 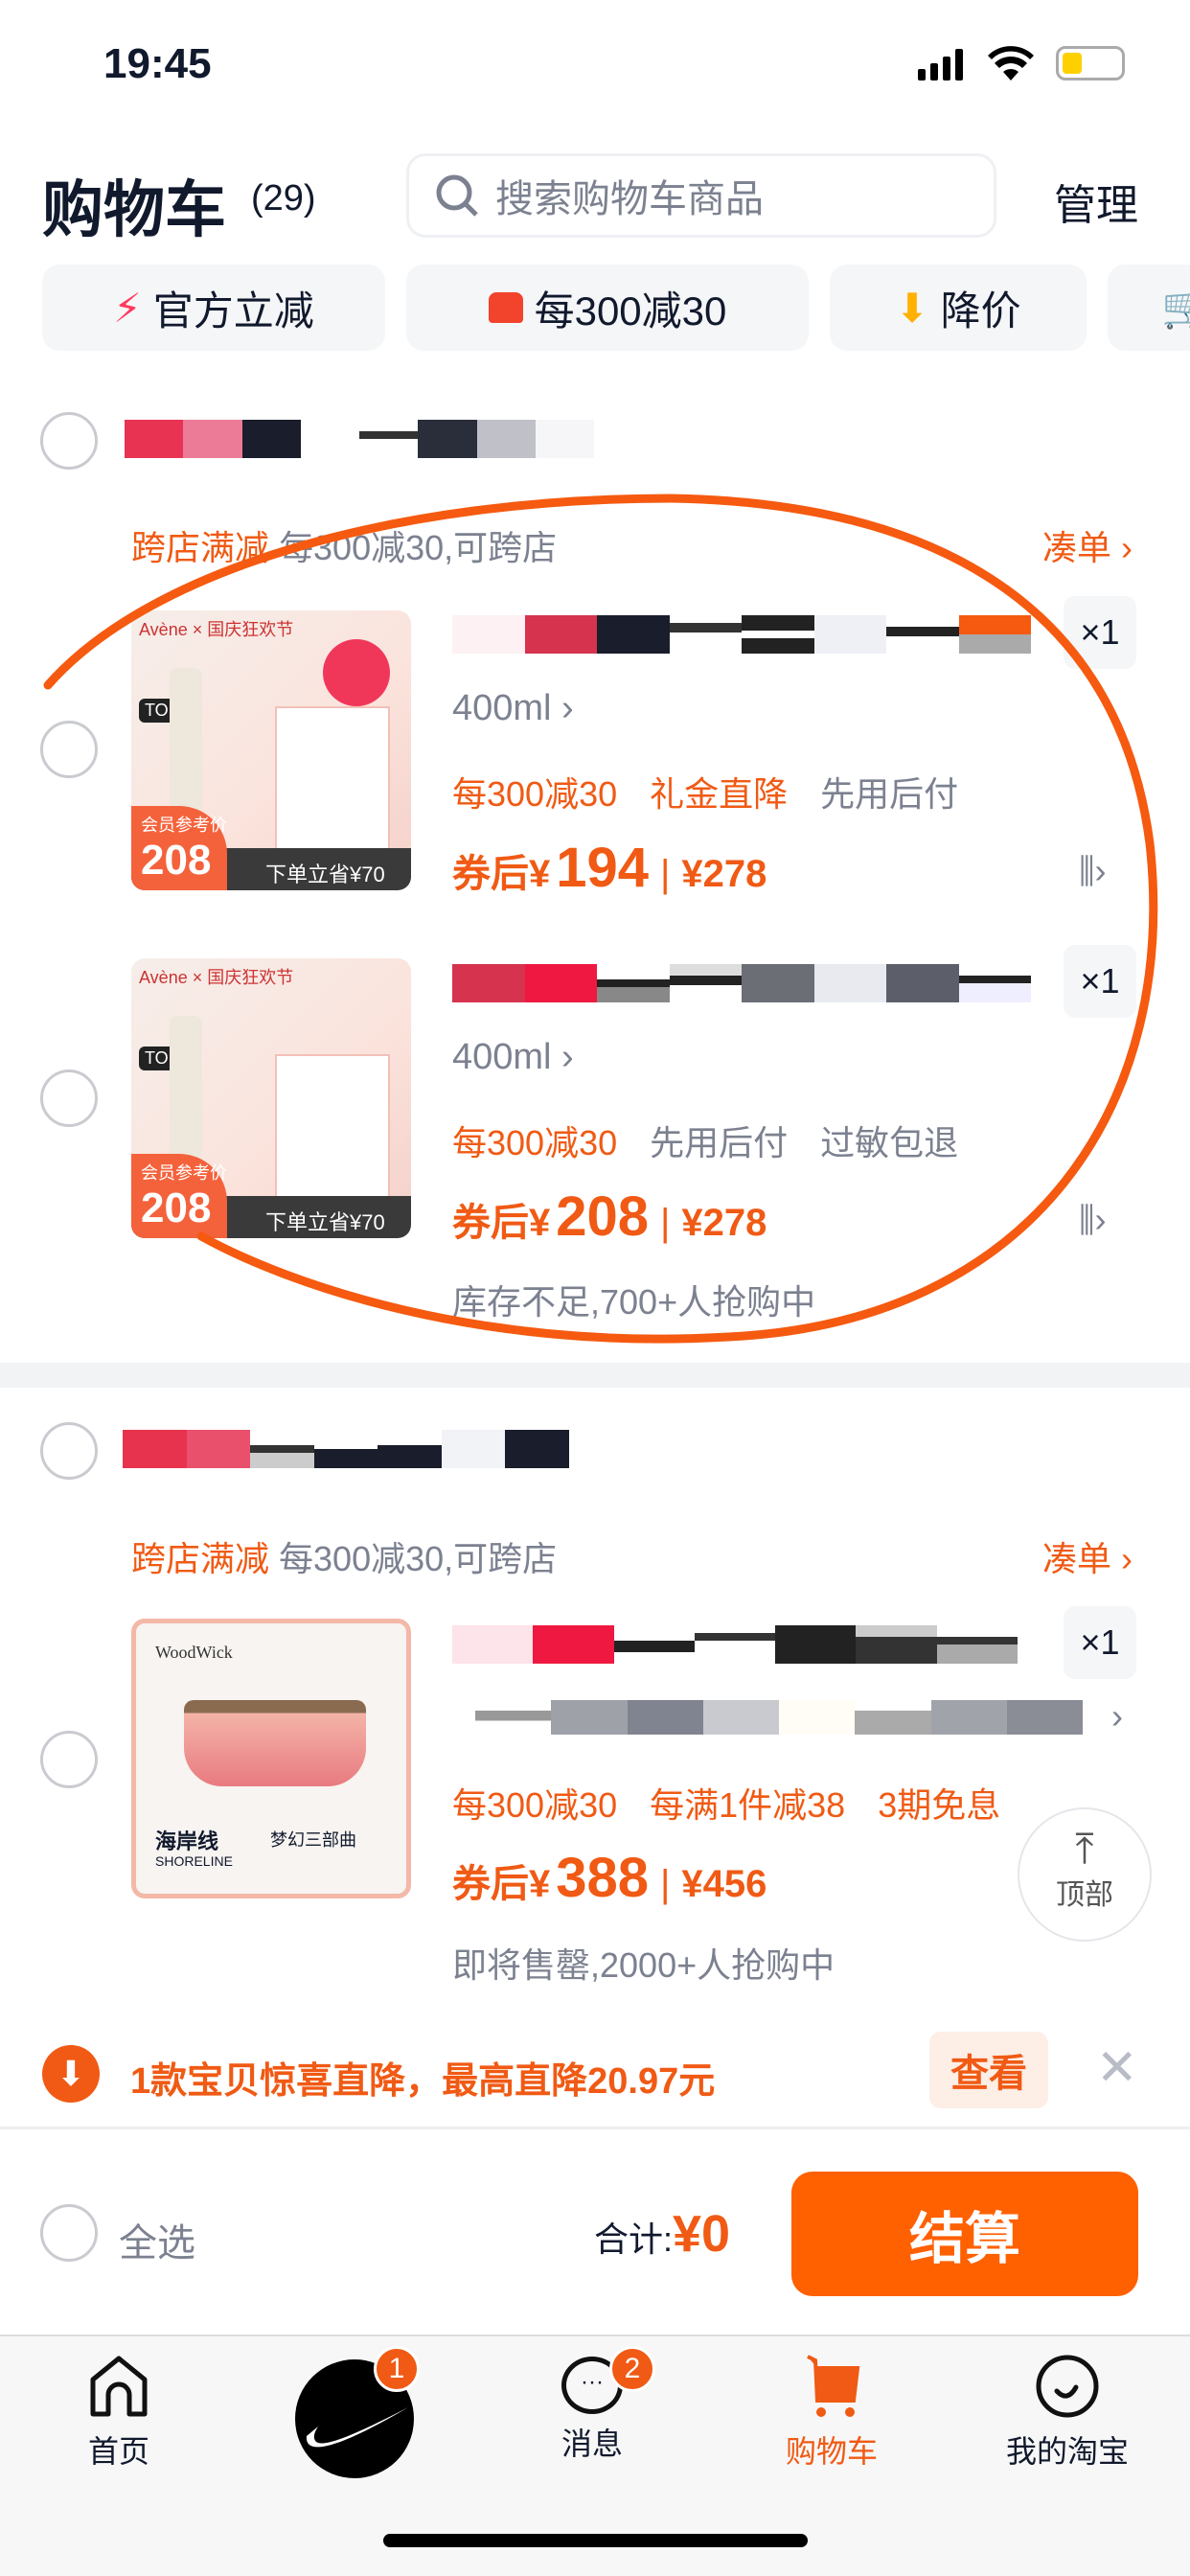 What do you see at coordinates (965, 2234) in the screenshot?
I see `checkout-button: 结算` at bounding box center [965, 2234].